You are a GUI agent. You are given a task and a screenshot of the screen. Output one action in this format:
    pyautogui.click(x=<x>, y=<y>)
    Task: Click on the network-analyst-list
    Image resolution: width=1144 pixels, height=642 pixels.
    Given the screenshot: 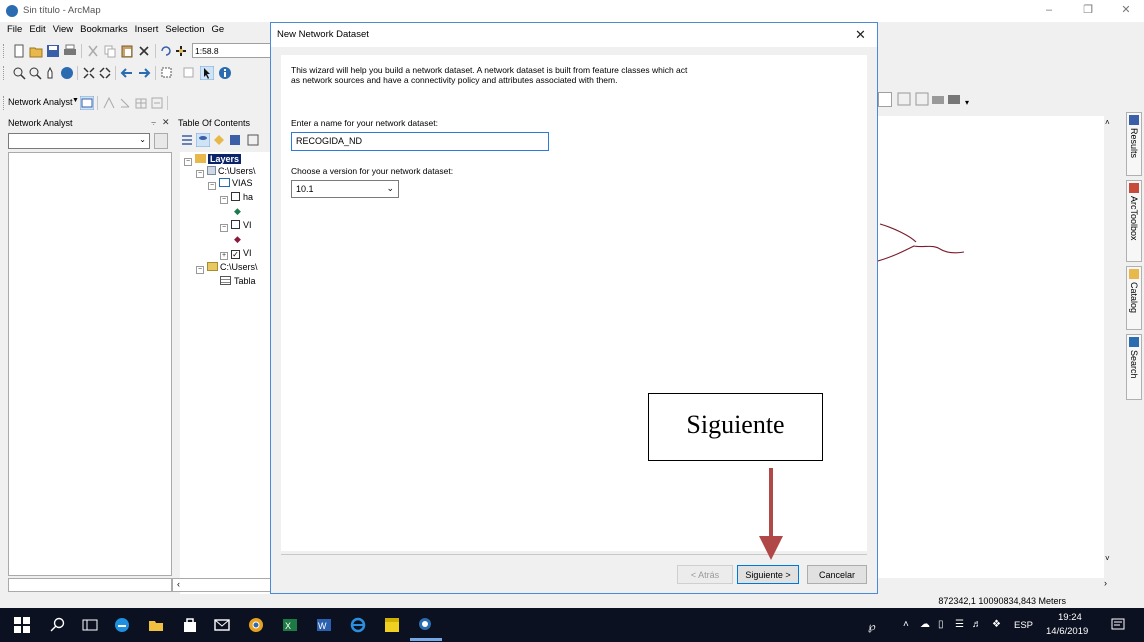 What is the action you would take?
    pyautogui.click(x=90, y=364)
    